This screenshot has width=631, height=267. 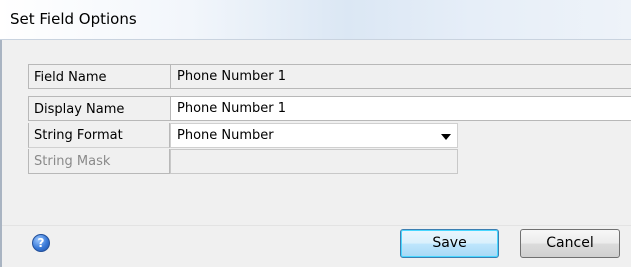 What do you see at coordinates (73, 19) in the screenshot?
I see `window-title: Set Field Options` at bounding box center [73, 19].